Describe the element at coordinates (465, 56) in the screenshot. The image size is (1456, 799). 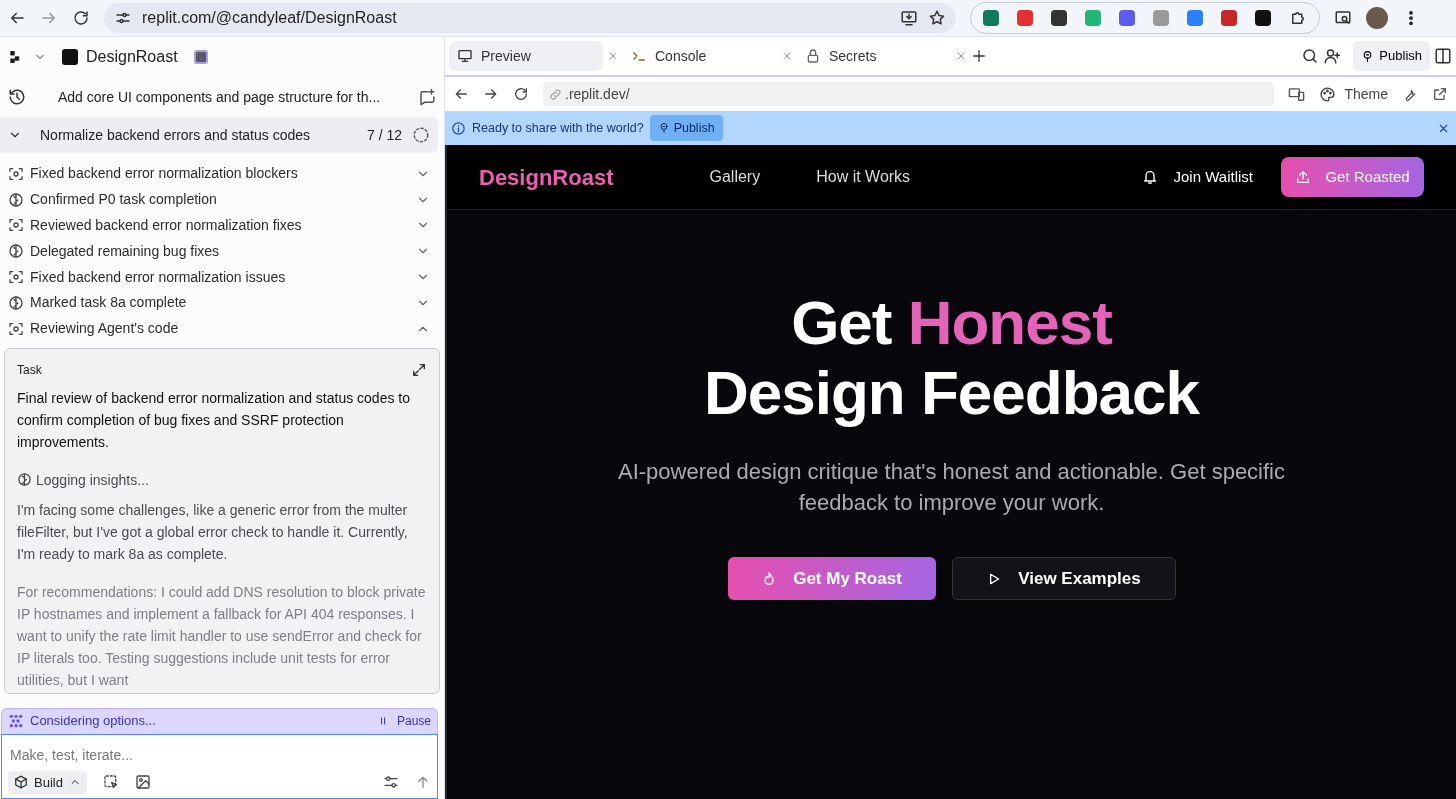
I see `monitor-icon` at that location.